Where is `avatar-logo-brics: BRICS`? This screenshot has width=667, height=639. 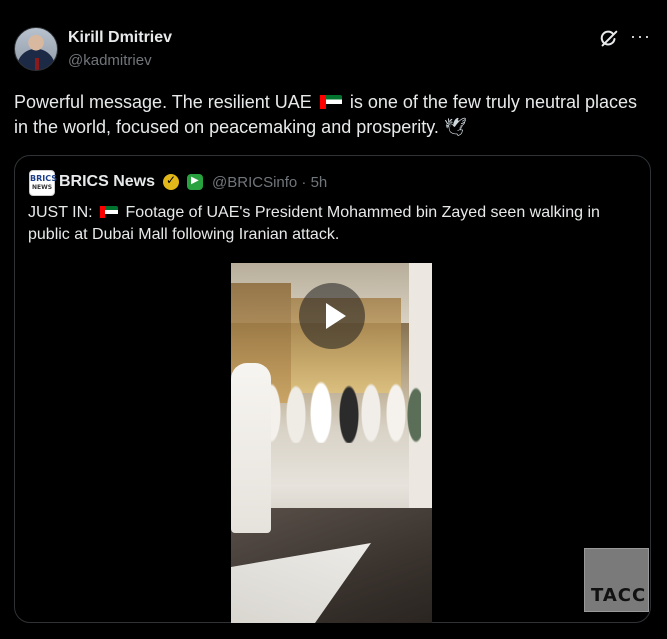
avatar-logo-brics: BRICS is located at coordinates (44, 178).